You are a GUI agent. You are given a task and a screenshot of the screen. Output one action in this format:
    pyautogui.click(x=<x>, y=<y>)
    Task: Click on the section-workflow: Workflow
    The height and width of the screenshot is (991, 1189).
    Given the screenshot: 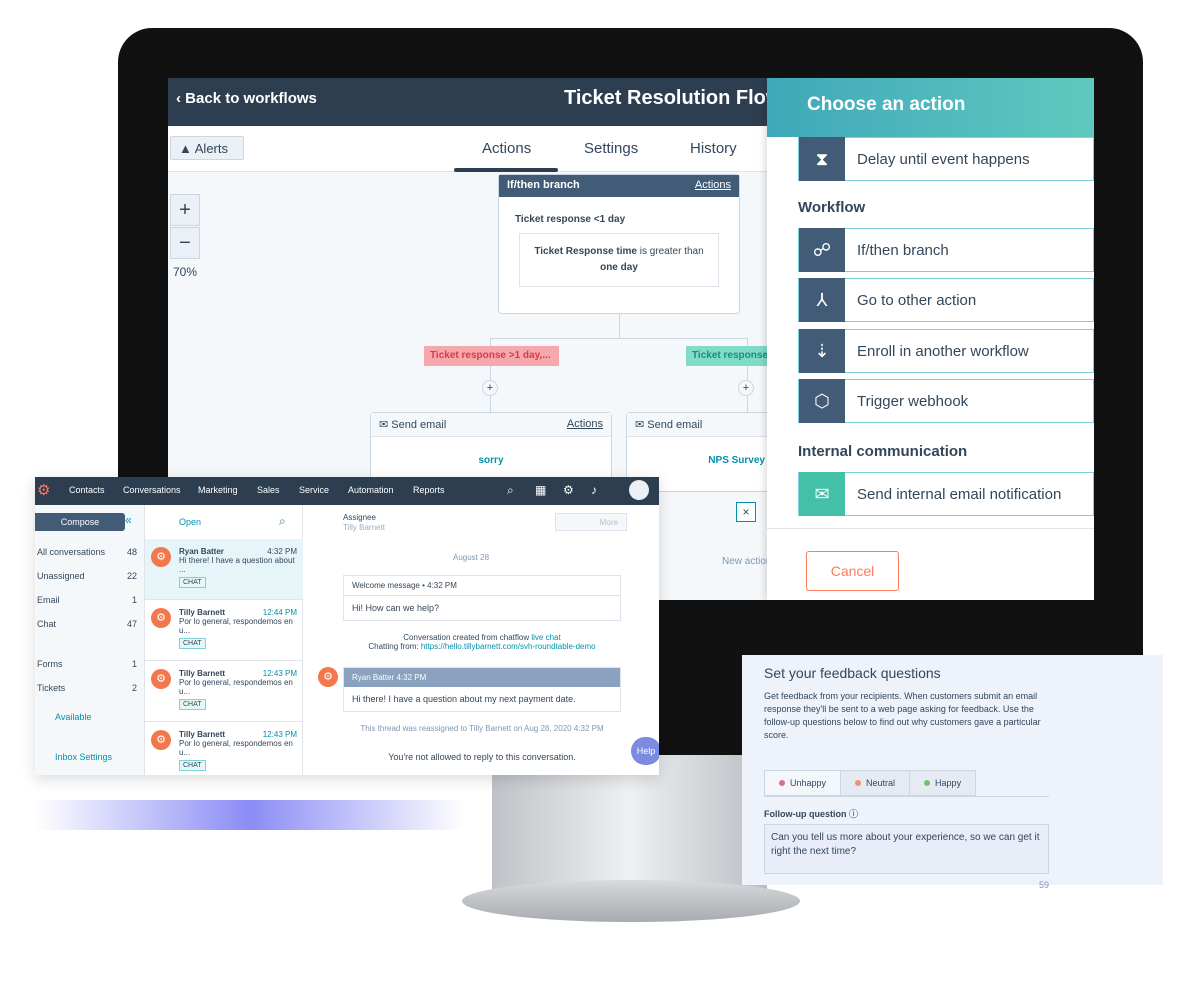 What is the action you would take?
    pyautogui.click(x=832, y=207)
    